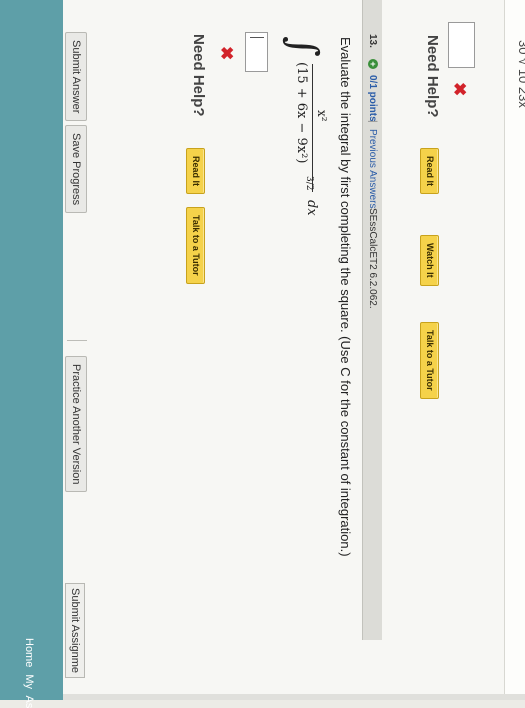 This screenshot has height=708, width=525. What do you see at coordinates (429, 260) in the screenshot?
I see `watch-it-button: Watch It` at bounding box center [429, 260].